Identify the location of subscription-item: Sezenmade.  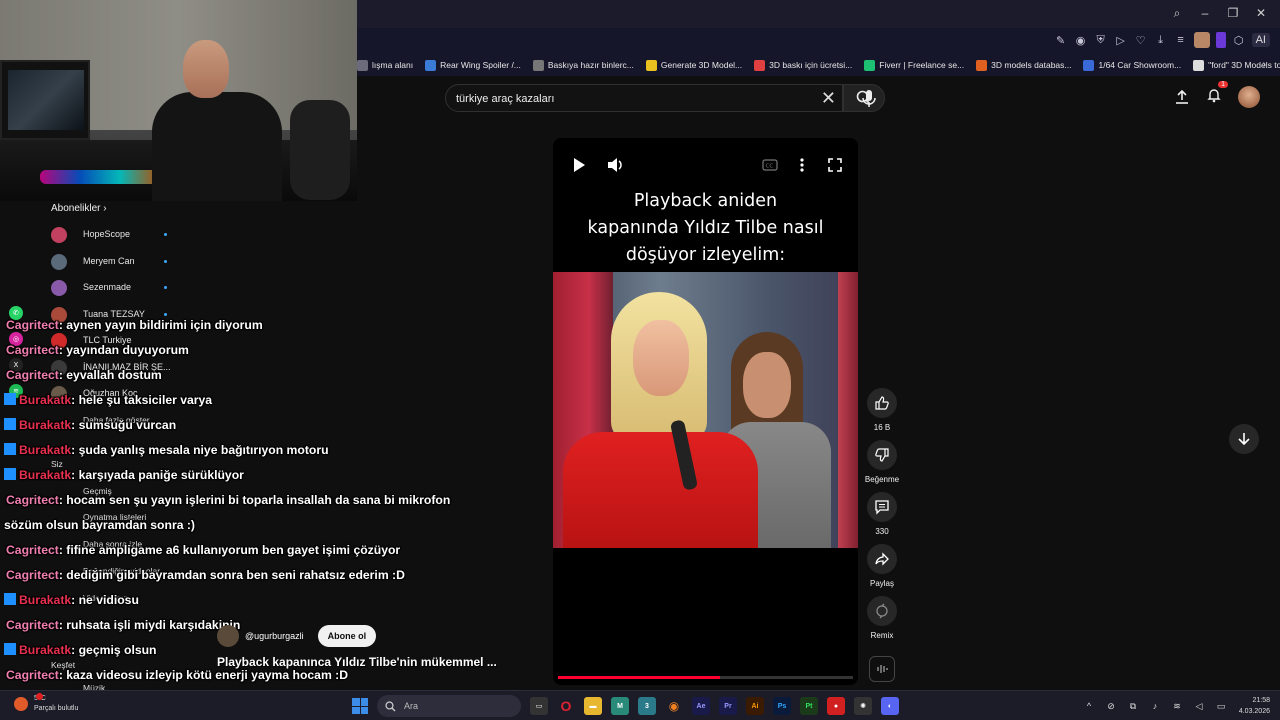
(100, 287).